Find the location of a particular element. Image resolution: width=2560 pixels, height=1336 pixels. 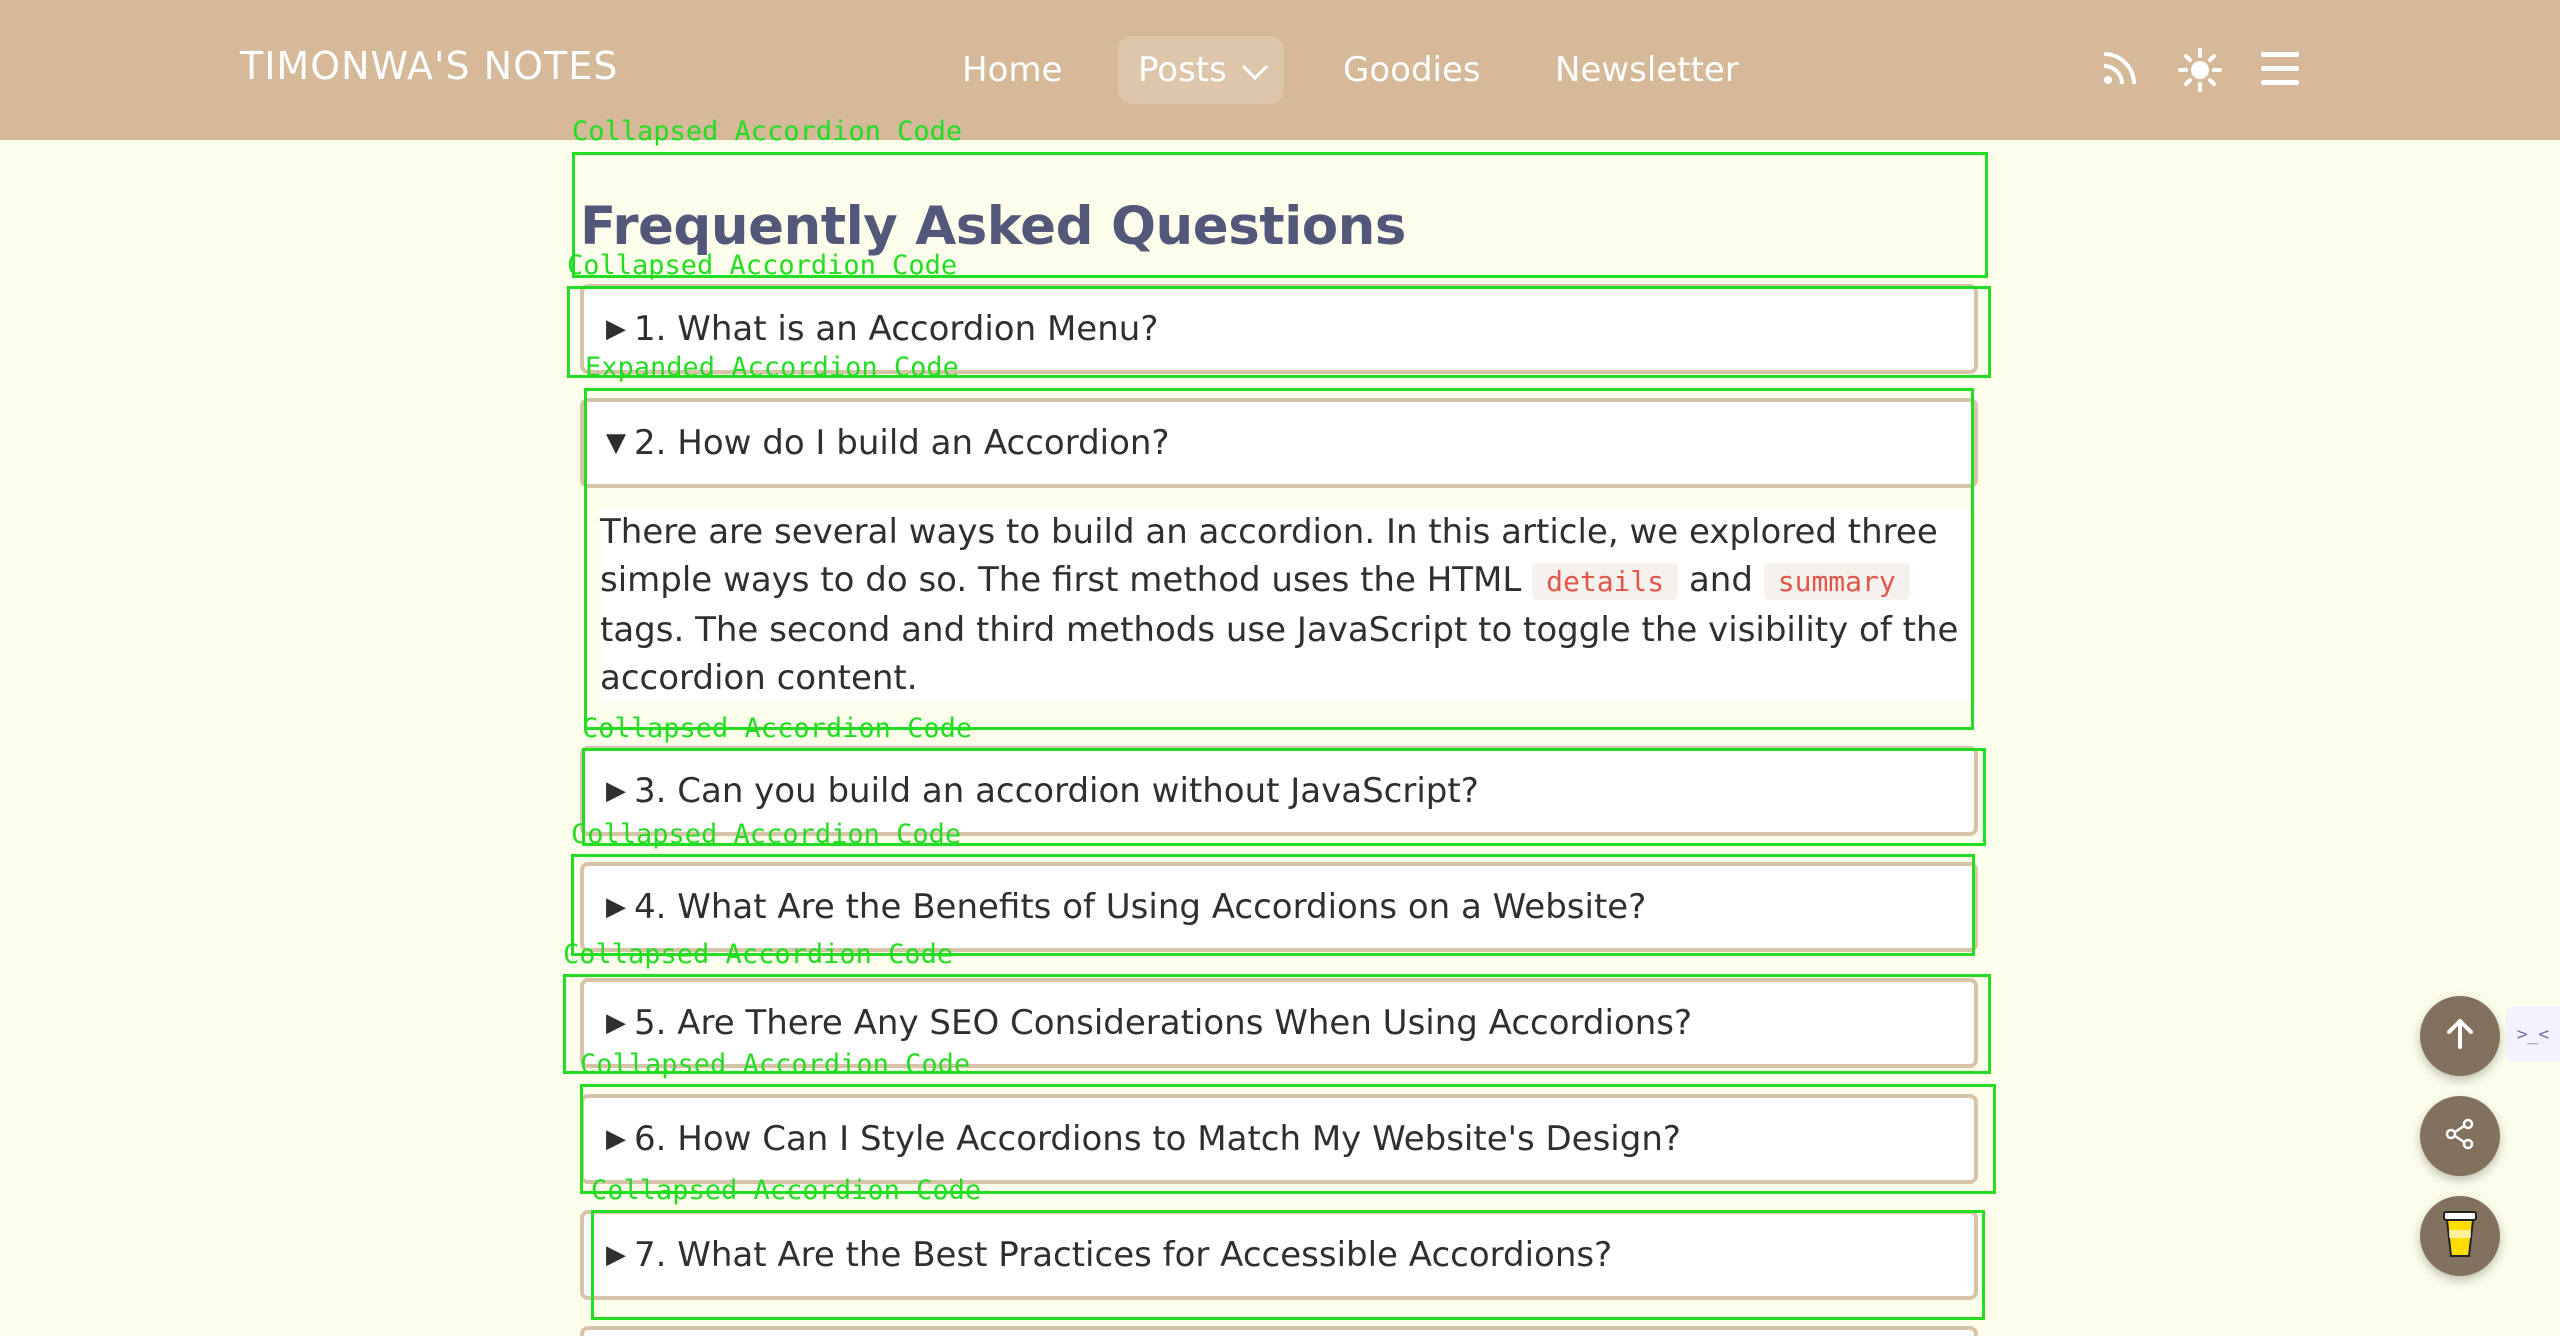

chevron-down-icon is located at coordinates (1255, 70).